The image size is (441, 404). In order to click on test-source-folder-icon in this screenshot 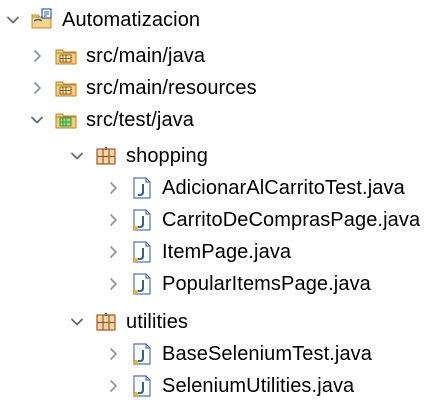, I will do `click(66, 120)`.